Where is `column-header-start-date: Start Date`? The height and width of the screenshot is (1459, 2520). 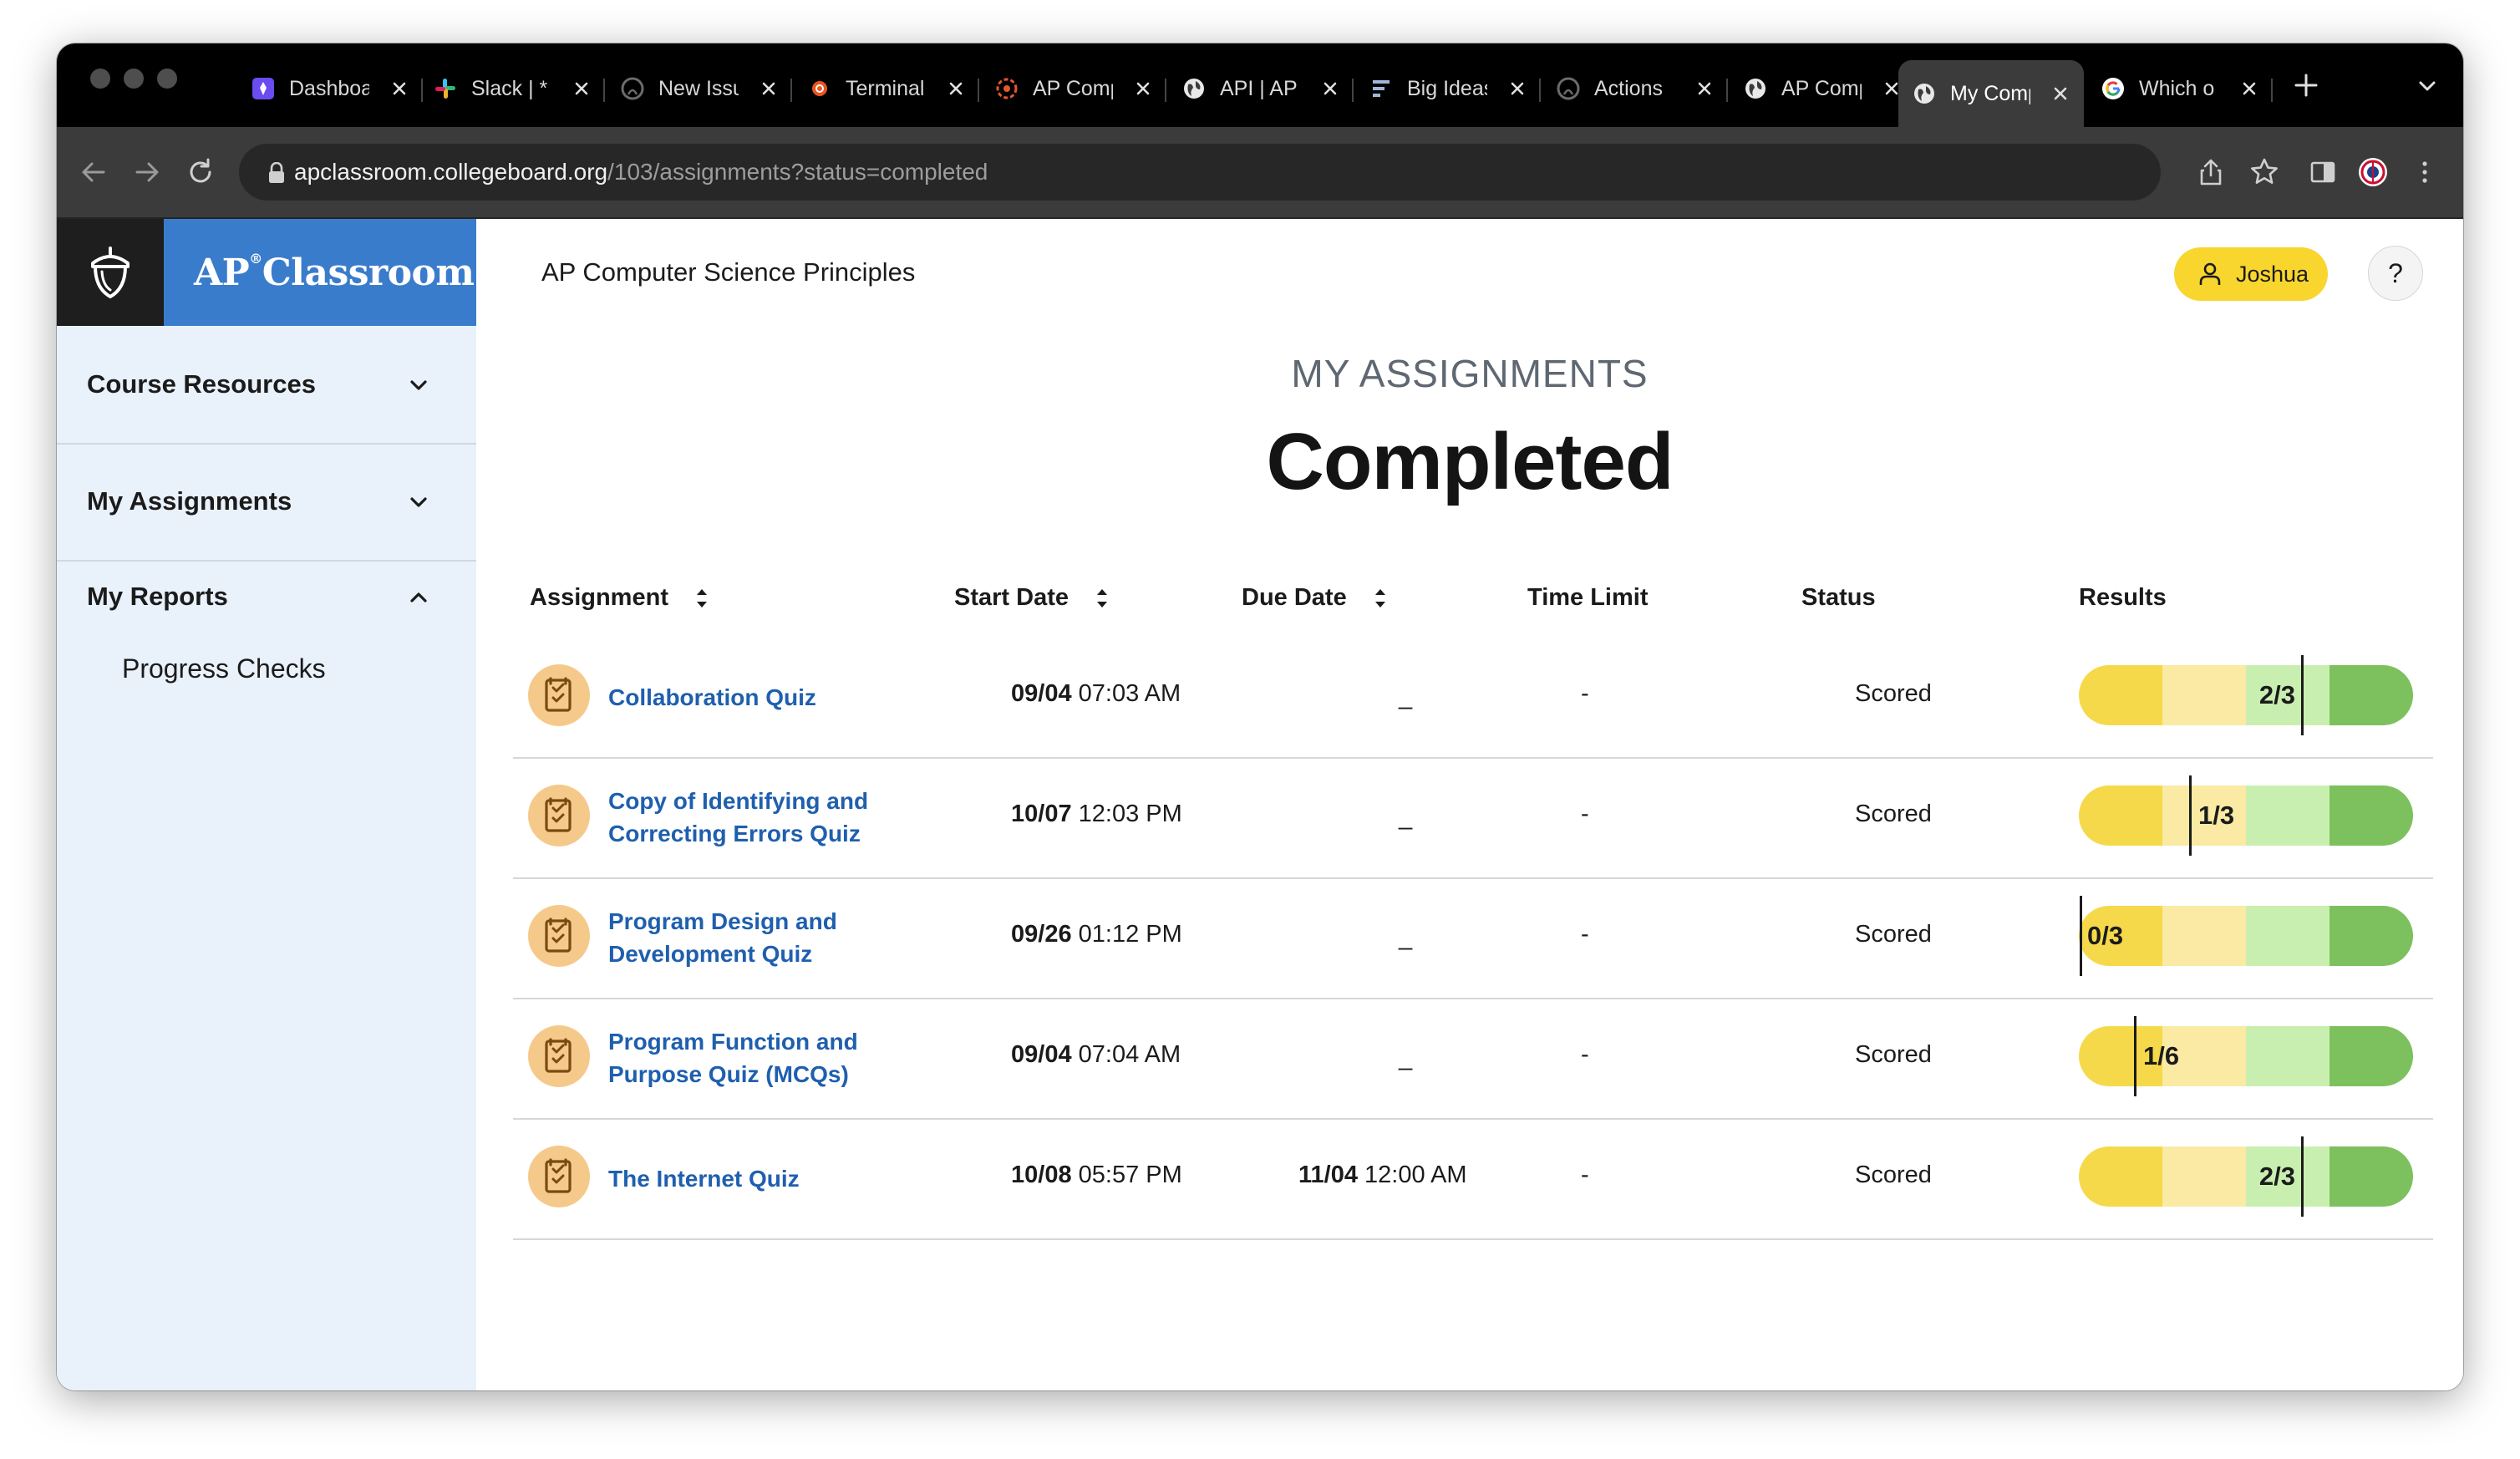
column-header-start-date: Start Date is located at coordinates (1032, 598).